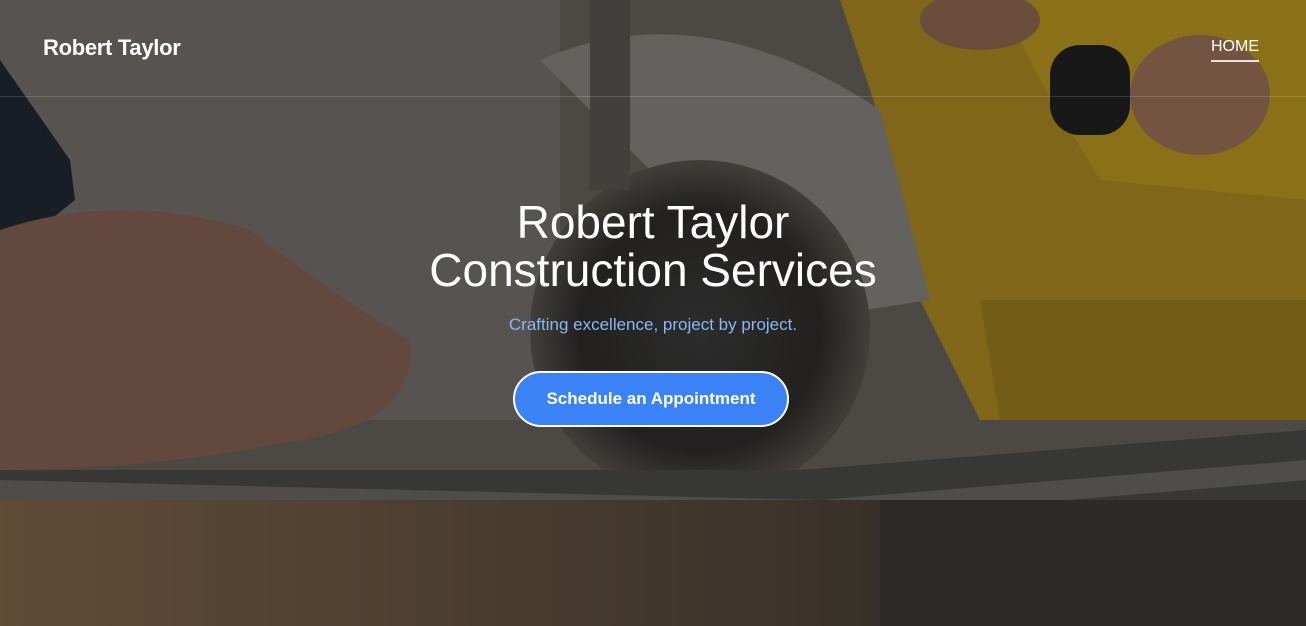  What do you see at coordinates (1235, 50) in the screenshot?
I see `nav-link-home: HOME` at bounding box center [1235, 50].